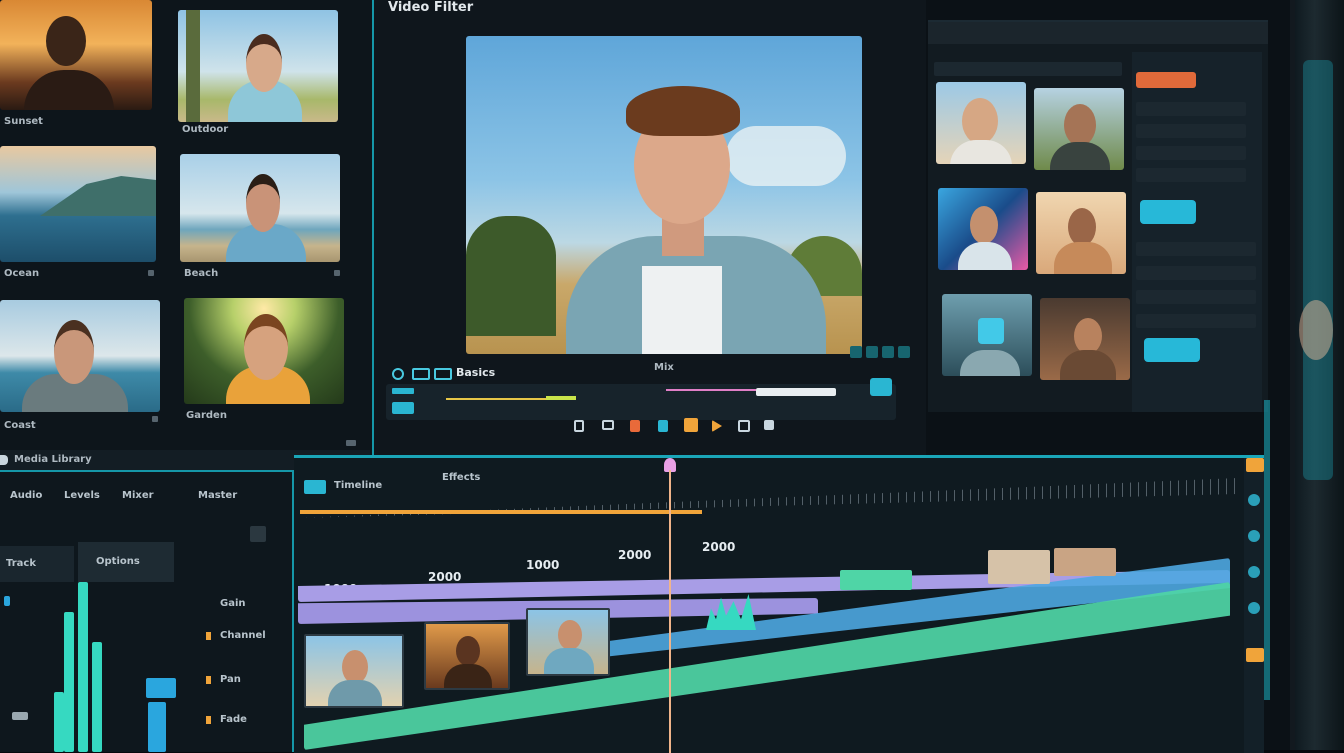 This screenshot has width=1344, height=753. I want to click on tab-audio: Audio, so click(26, 495).